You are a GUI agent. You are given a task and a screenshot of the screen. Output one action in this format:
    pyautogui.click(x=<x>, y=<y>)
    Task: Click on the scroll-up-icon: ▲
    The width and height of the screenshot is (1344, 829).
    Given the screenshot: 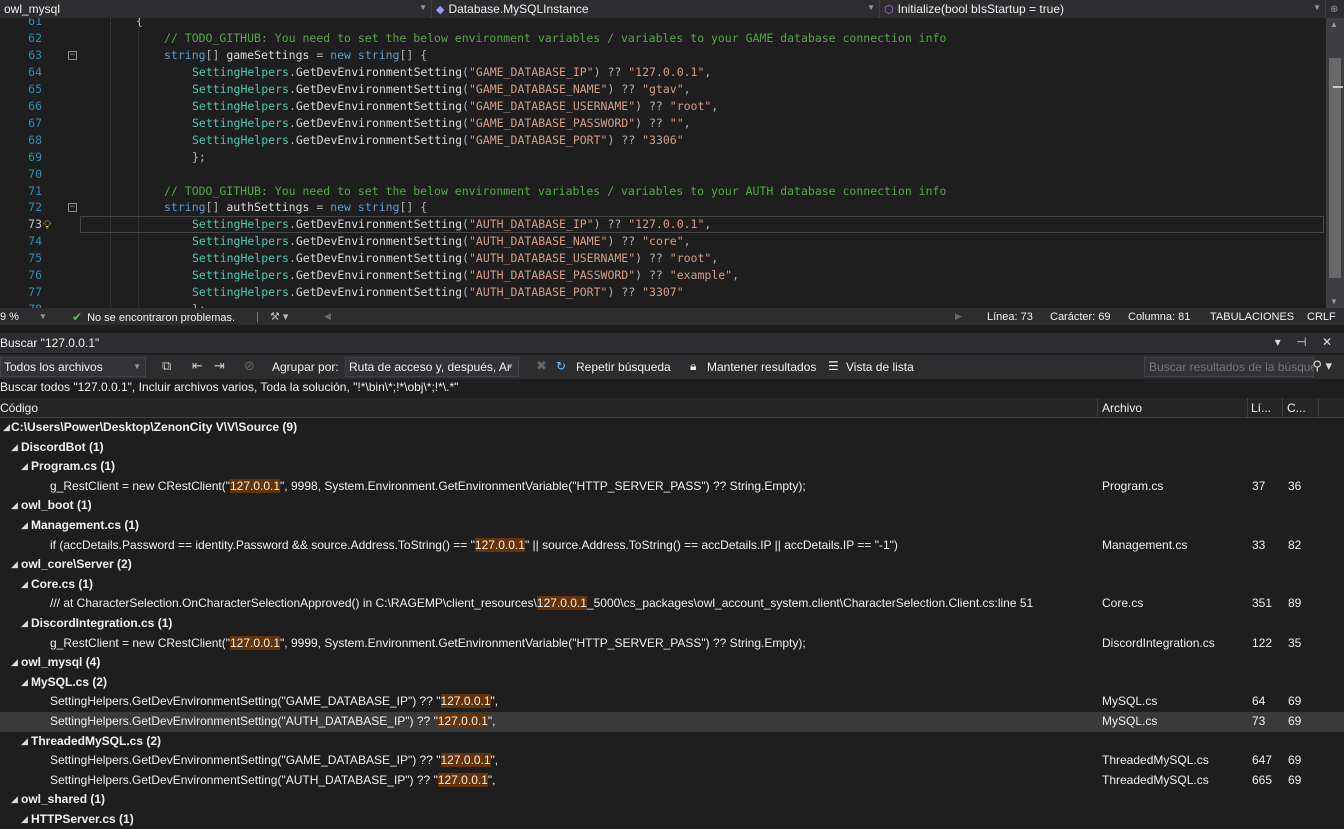 What is the action you would take?
    pyautogui.click(x=1334, y=24)
    